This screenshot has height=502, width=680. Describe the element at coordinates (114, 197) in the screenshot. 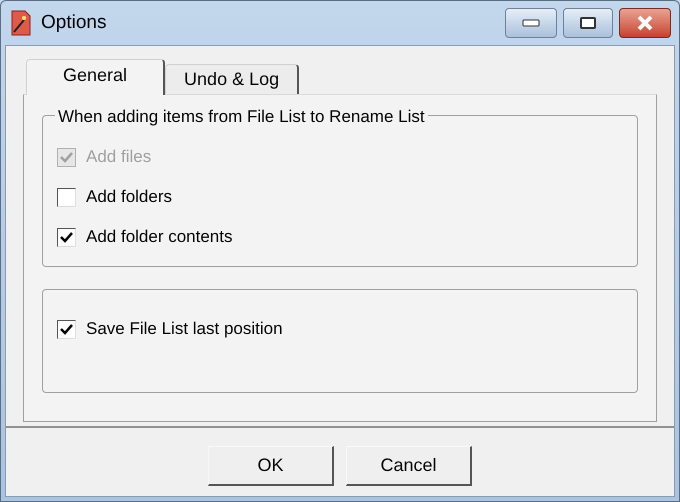

I see `checkbox-option: Add folders` at that location.